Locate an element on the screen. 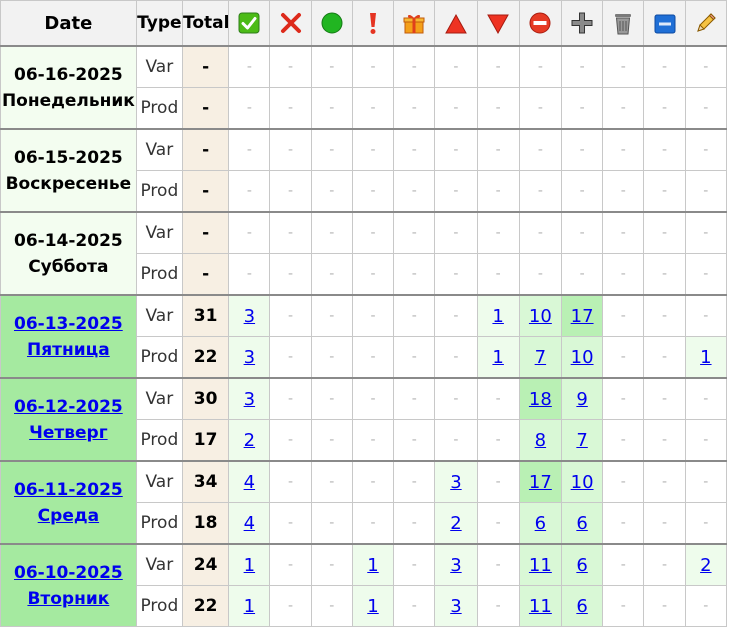 Image resolution: width=729 pixels, height=627 pixels. date-cell: 06-13-2025 Пятница is located at coordinates (68, 336).